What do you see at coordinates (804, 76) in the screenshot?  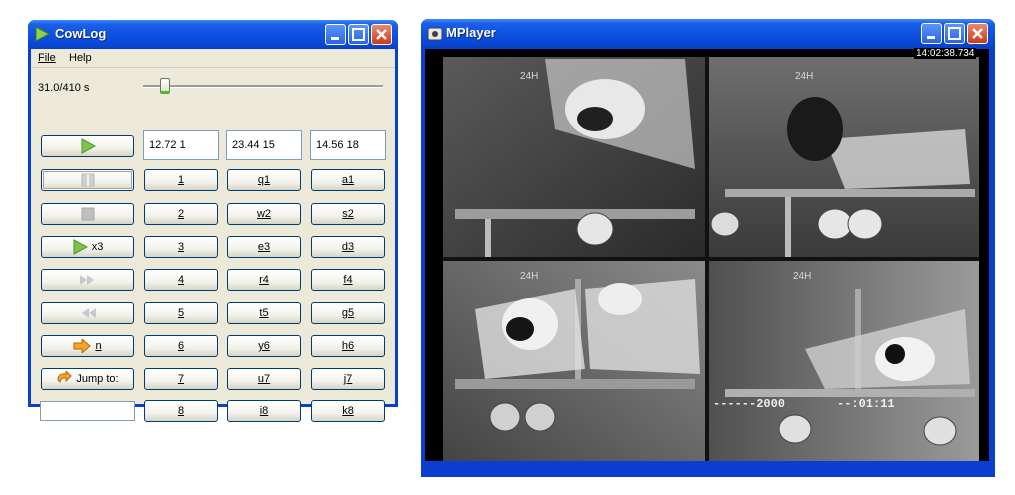 I see `cam-label-2: 24H` at bounding box center [804, 76].